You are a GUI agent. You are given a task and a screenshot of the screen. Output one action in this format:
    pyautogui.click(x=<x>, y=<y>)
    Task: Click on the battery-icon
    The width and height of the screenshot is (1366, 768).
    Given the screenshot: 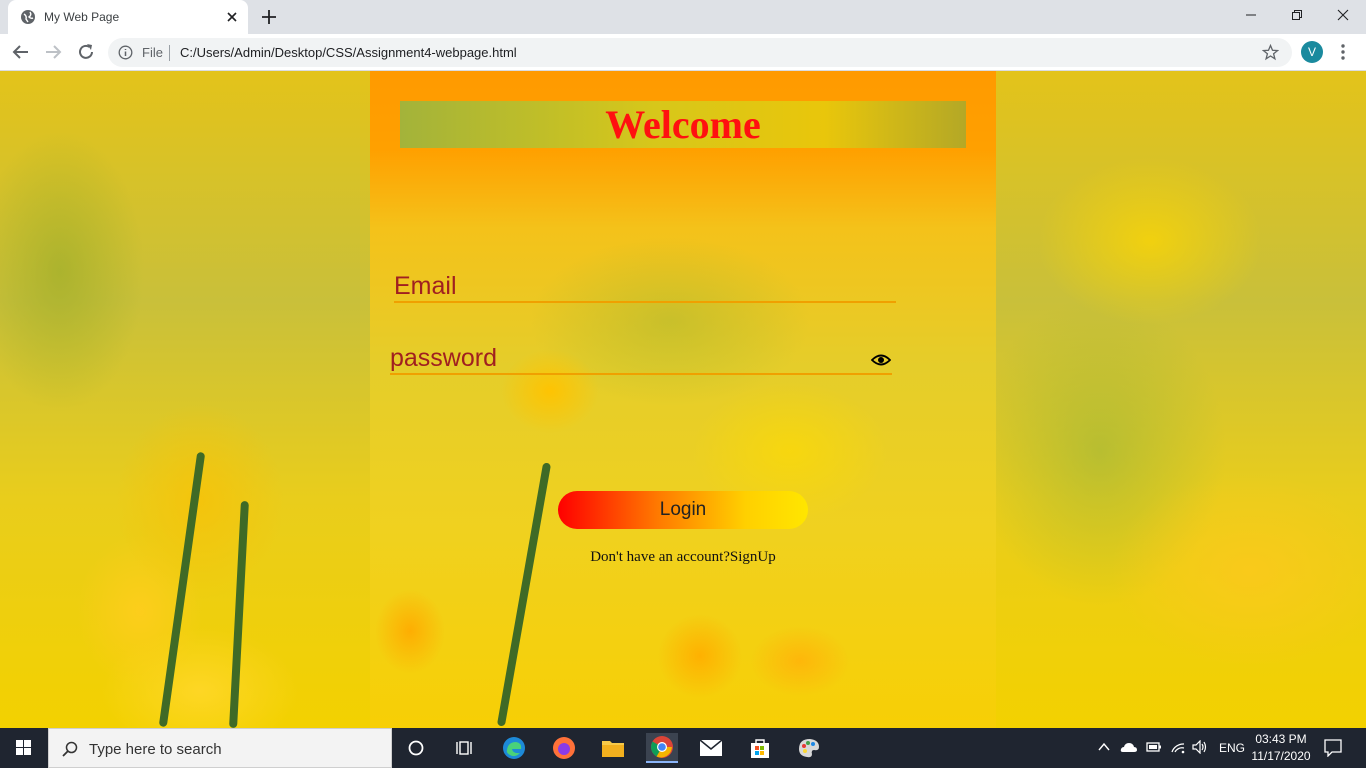 What is the action you would take?
    pyautogui.click(x=1154, y=747)
    